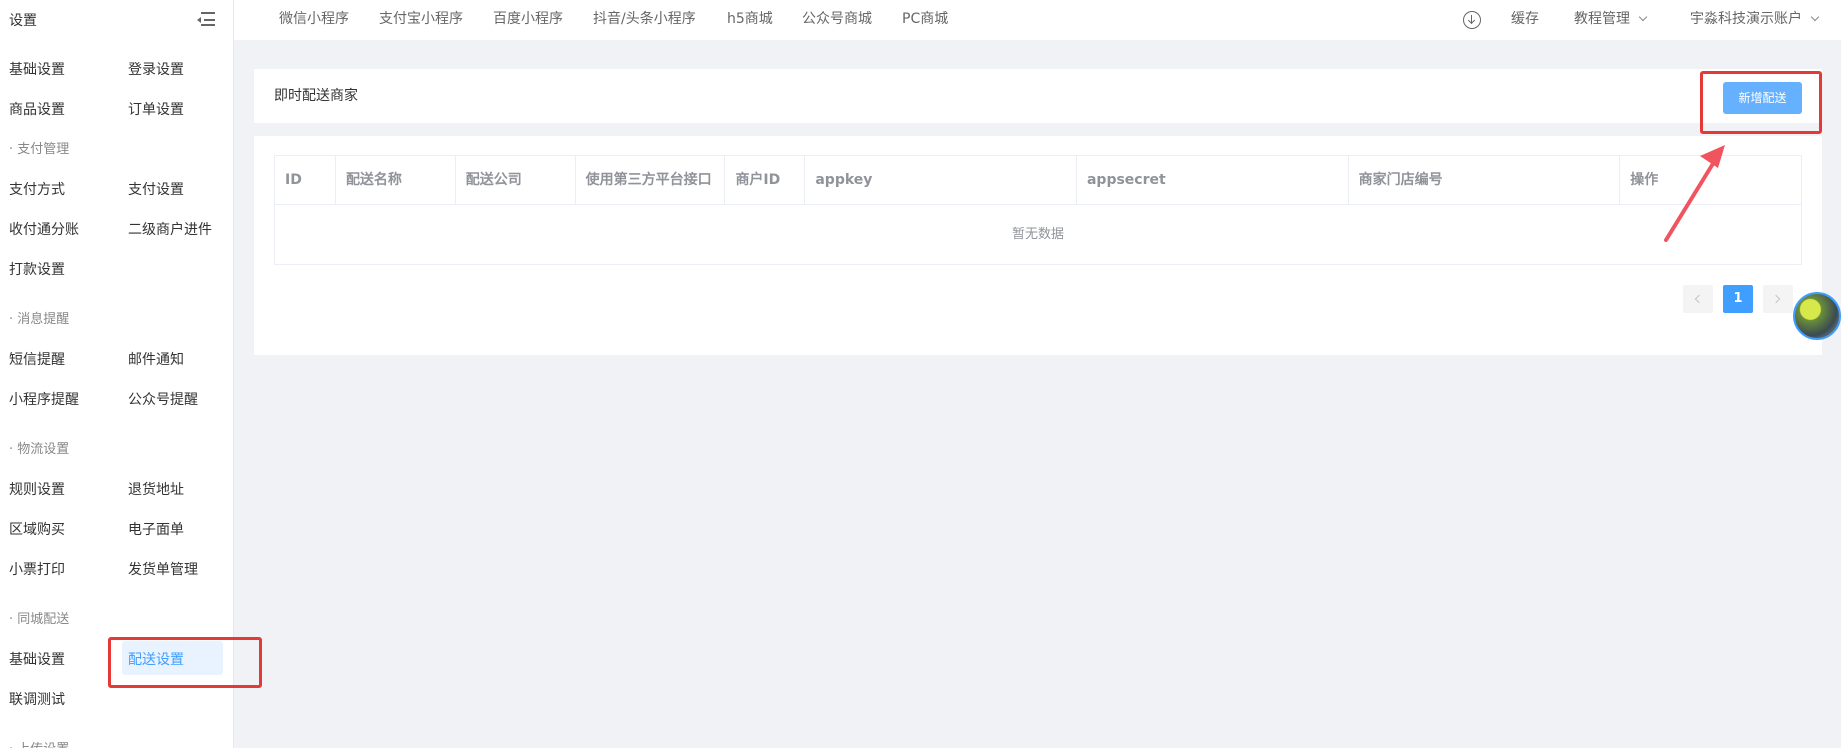 The image size is (1841, 748). Describe the element at coordinates (316, 96) in the screenshot. I see `page-title: 即时配送商家` at that location.